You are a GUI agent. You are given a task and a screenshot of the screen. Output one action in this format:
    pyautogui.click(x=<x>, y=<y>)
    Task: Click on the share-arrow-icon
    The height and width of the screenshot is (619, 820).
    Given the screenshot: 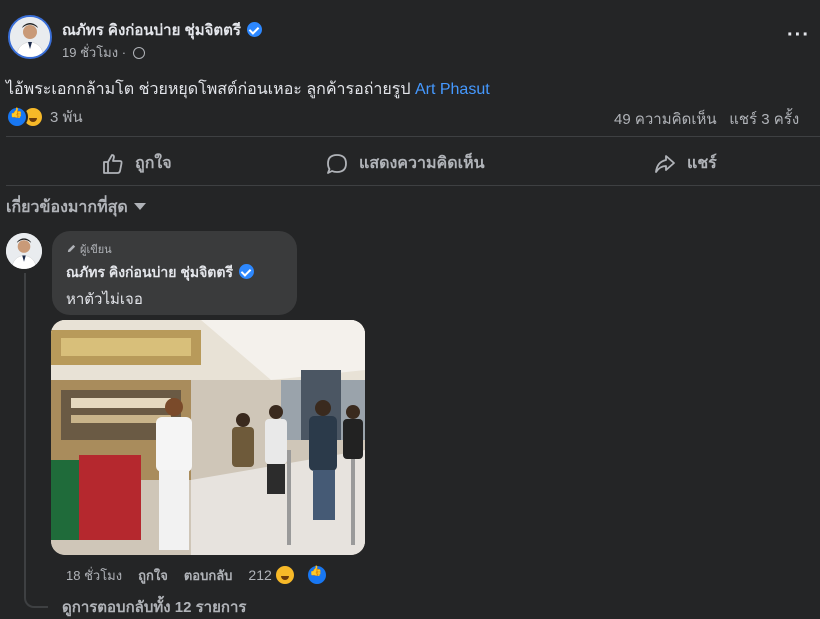 What is the action you would take?
    pyautogui.click(x=665, y=163)
    